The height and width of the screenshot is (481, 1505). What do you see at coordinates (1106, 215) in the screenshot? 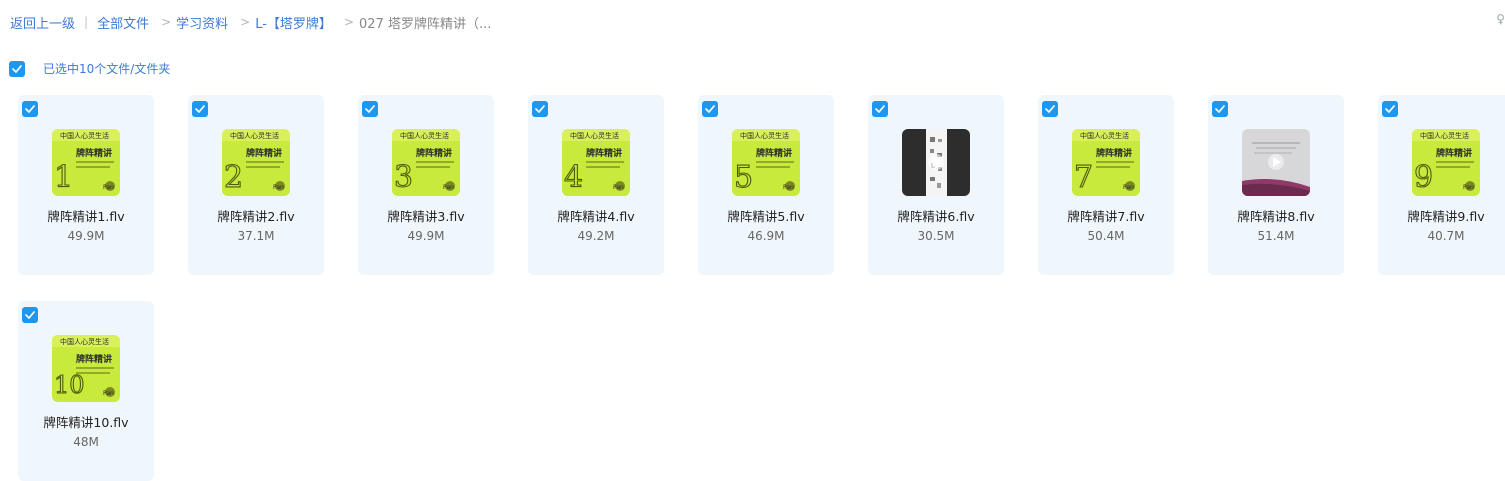
I see `file-name: 牌阵精讲7.flv` at bounding box center [1106, 215].